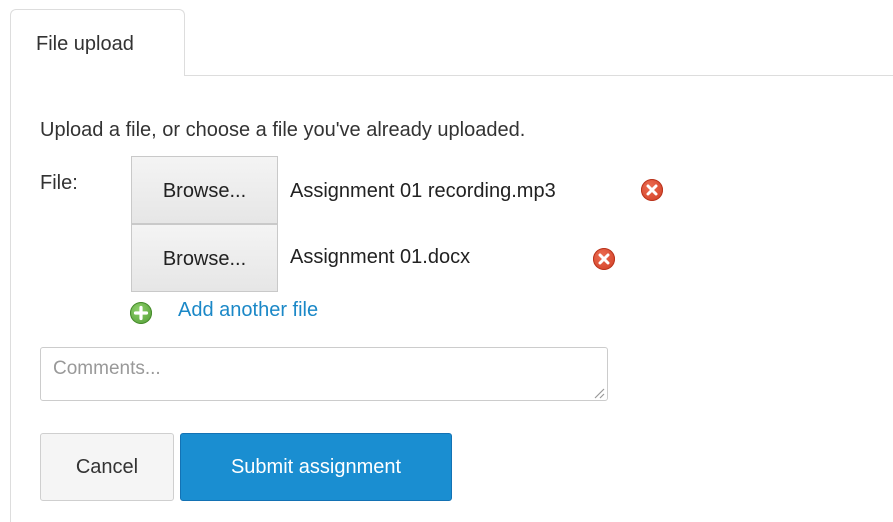 The width and height of the screenshot is (893, 522). What do you see at coordinates (604, 259) in the screenshot?
I see `remove-file-2-icon` at bounding box center [604, 259].